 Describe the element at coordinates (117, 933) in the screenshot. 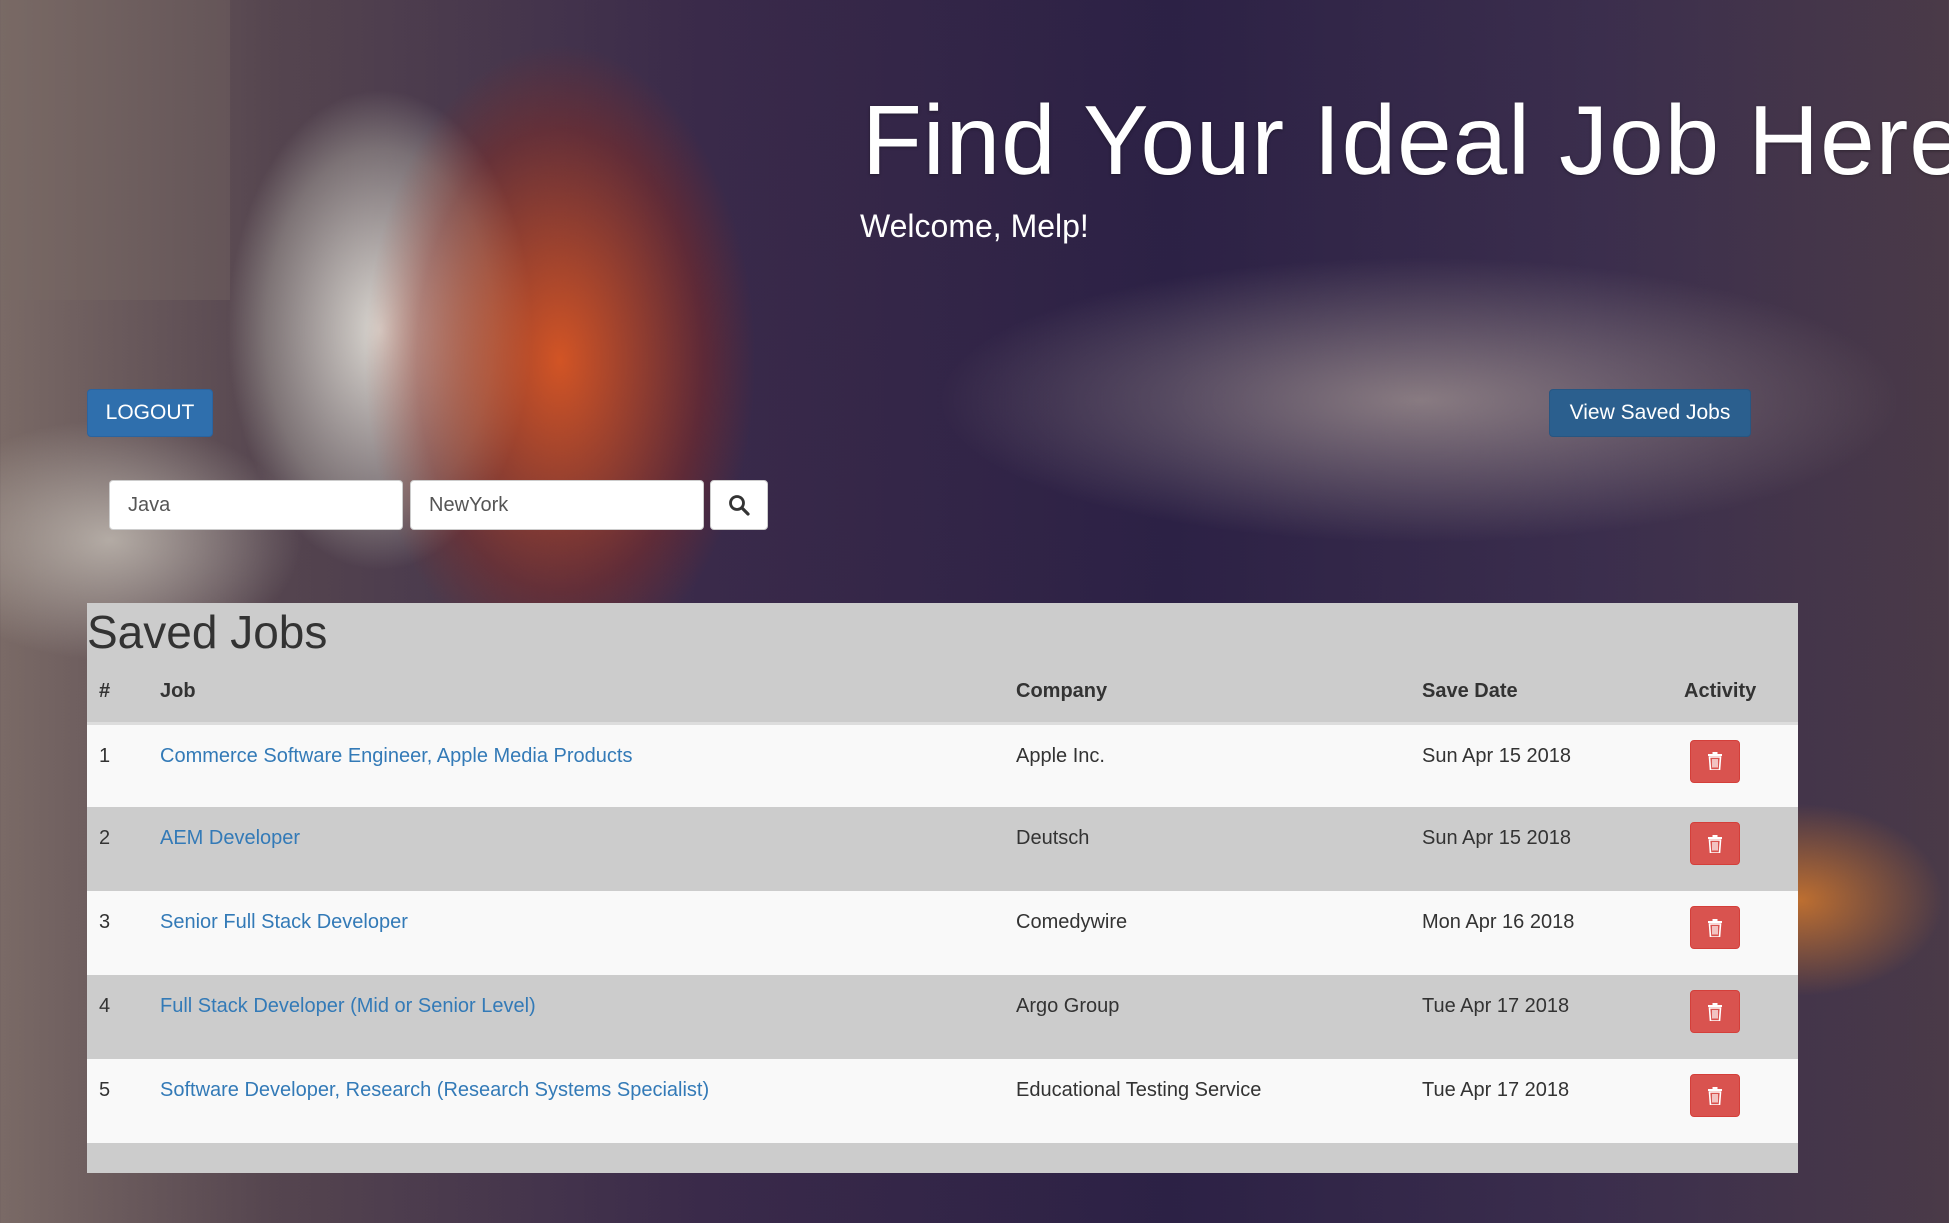

I see `row-number: 3` at that location.